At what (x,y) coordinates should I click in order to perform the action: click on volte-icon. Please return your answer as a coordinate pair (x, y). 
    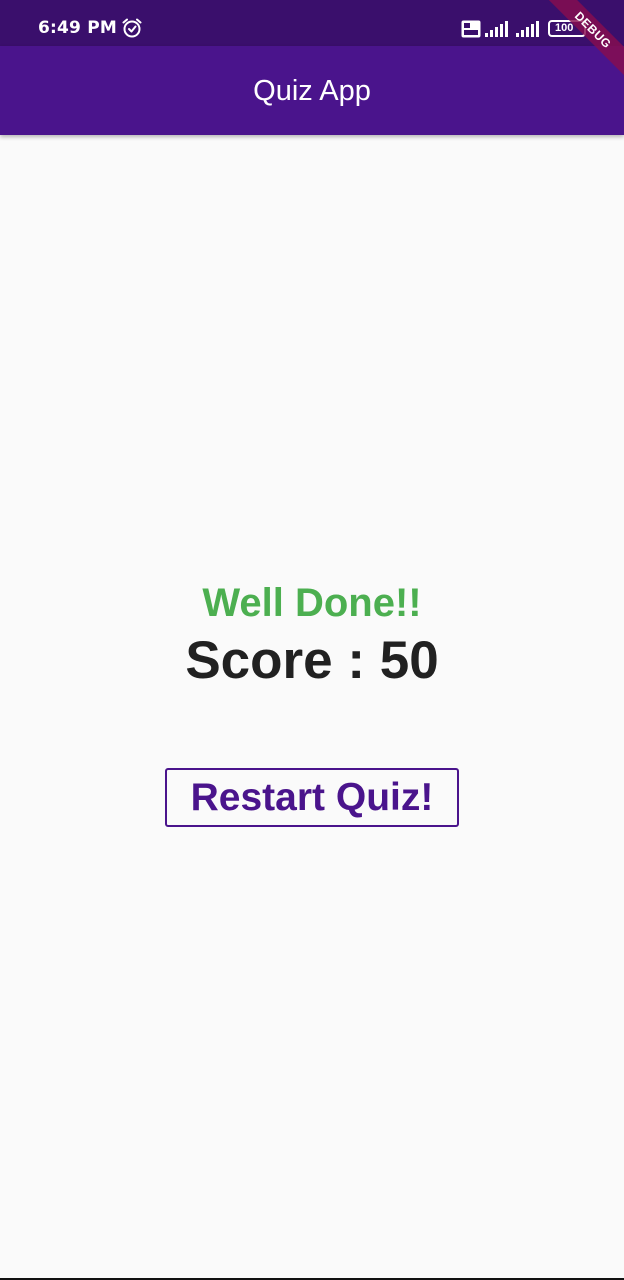
    Looking at the image, I should click on (471, 29).